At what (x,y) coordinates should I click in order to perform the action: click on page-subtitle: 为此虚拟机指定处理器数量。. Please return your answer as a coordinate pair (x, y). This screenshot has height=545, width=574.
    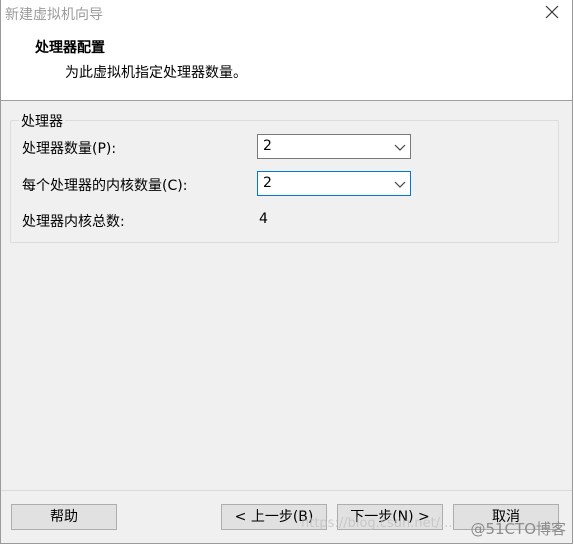
    Looking at the image, I should click on (156, 73).